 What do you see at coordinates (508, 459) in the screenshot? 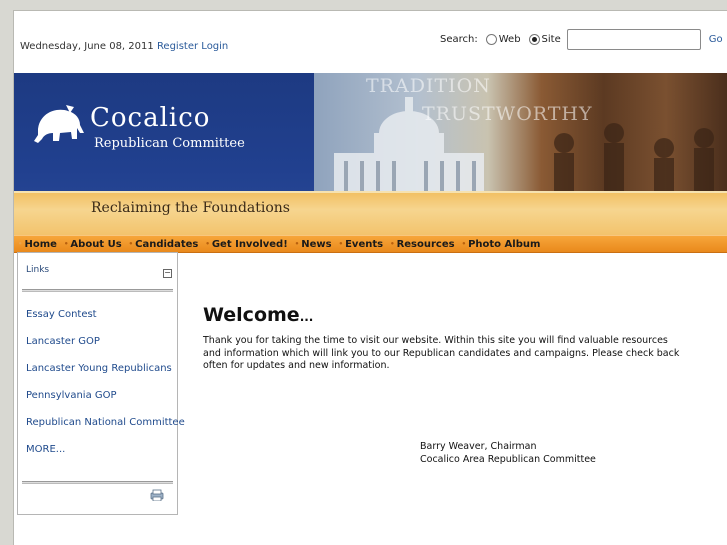
I see `signature-org: Cocalico Area Republican Committee` at bounding box center [508, 459].